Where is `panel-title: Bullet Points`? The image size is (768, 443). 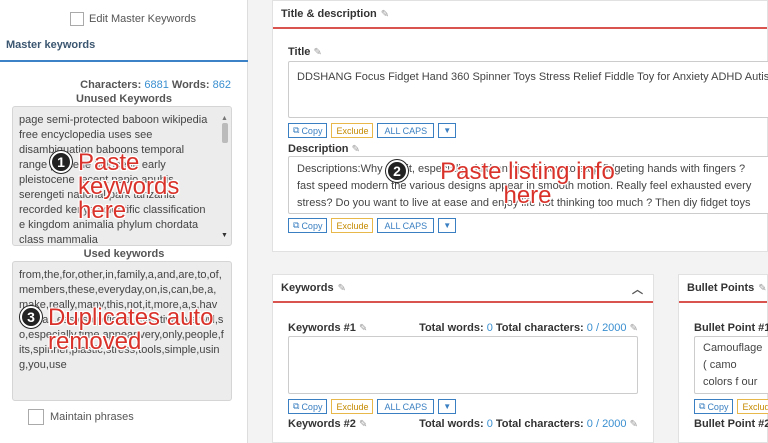
panel-title: Bullet Points is located at coordinates (721, 288).